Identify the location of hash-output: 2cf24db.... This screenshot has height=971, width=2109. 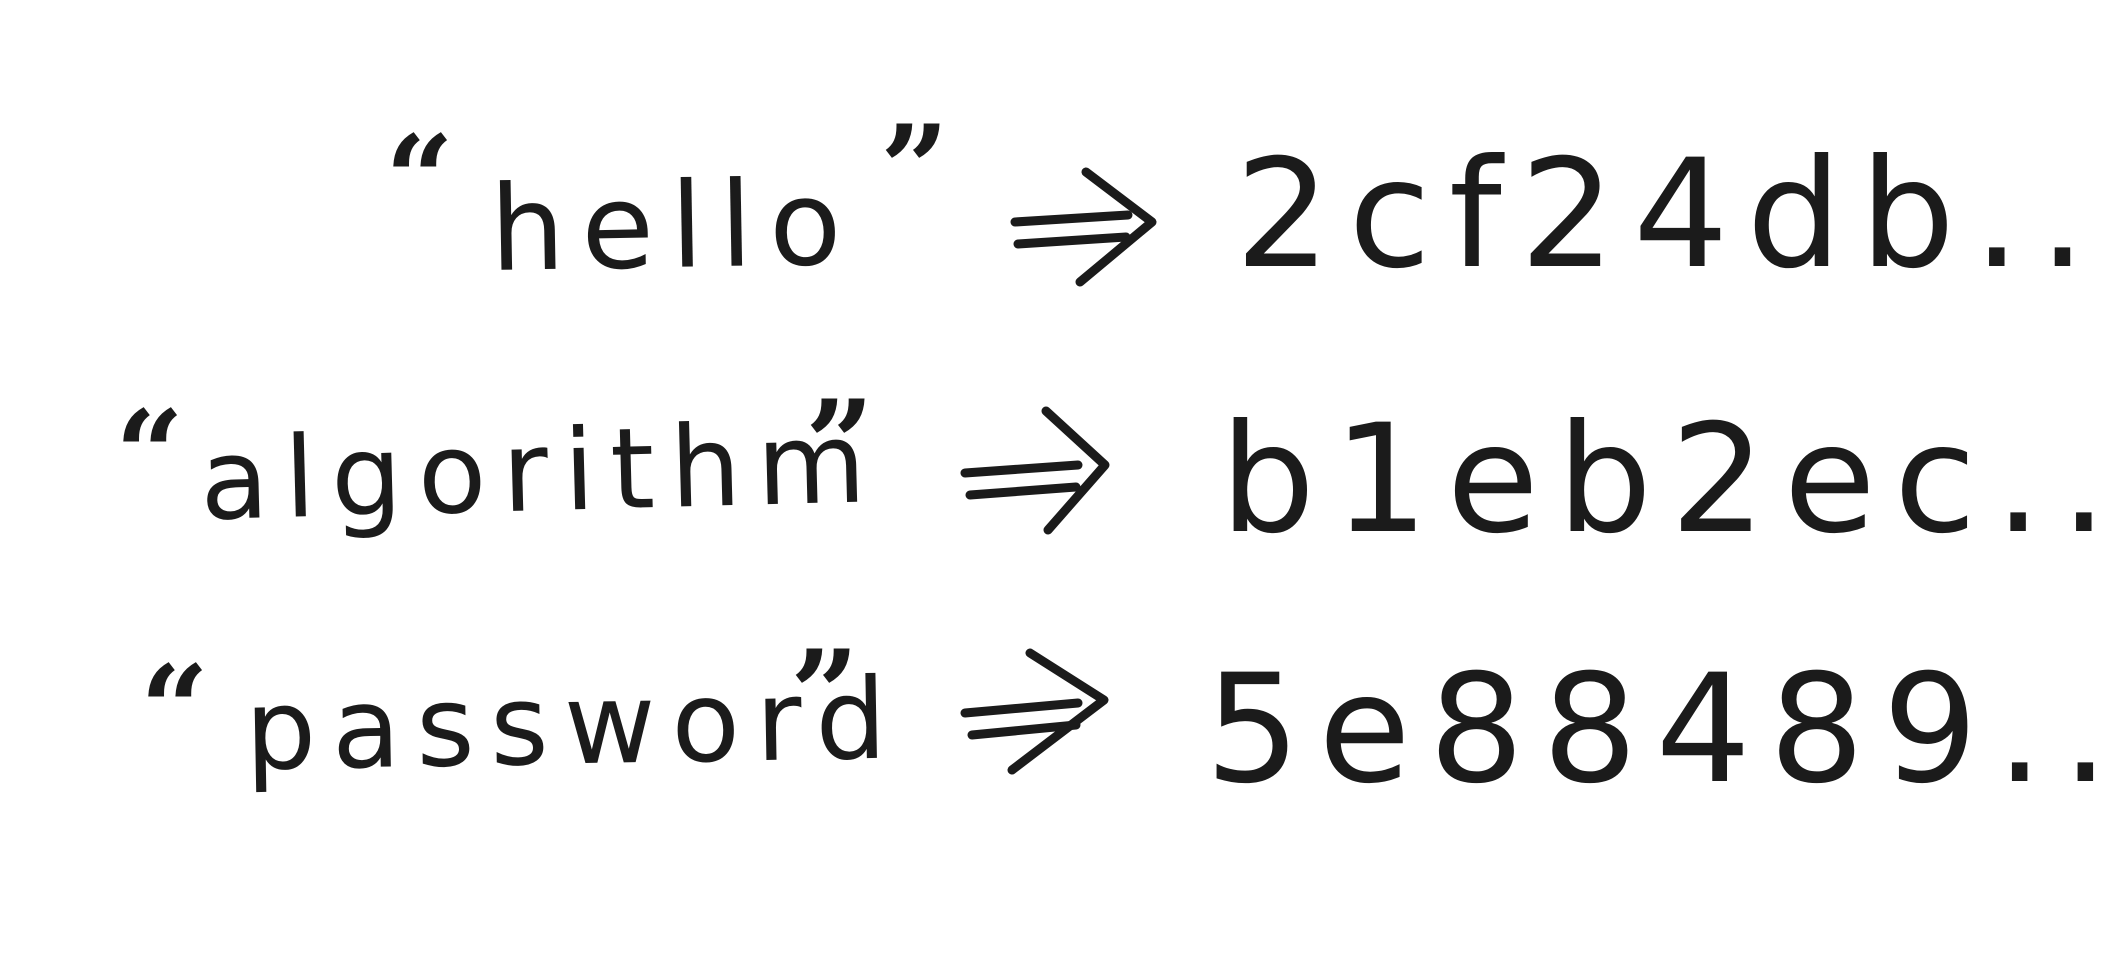
(1672, 215).